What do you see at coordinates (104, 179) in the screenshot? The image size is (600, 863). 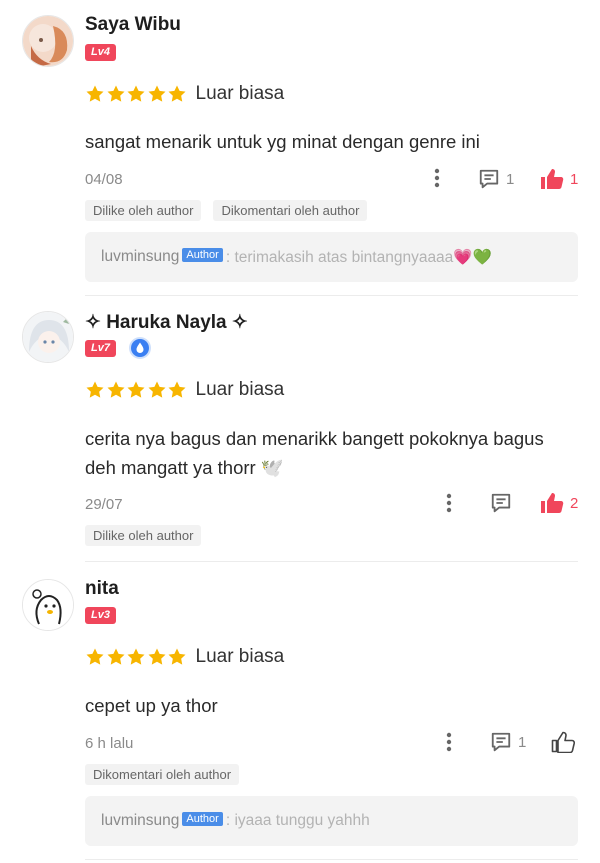 I see `review-date: 04/08` at bounding box center [104, 179].